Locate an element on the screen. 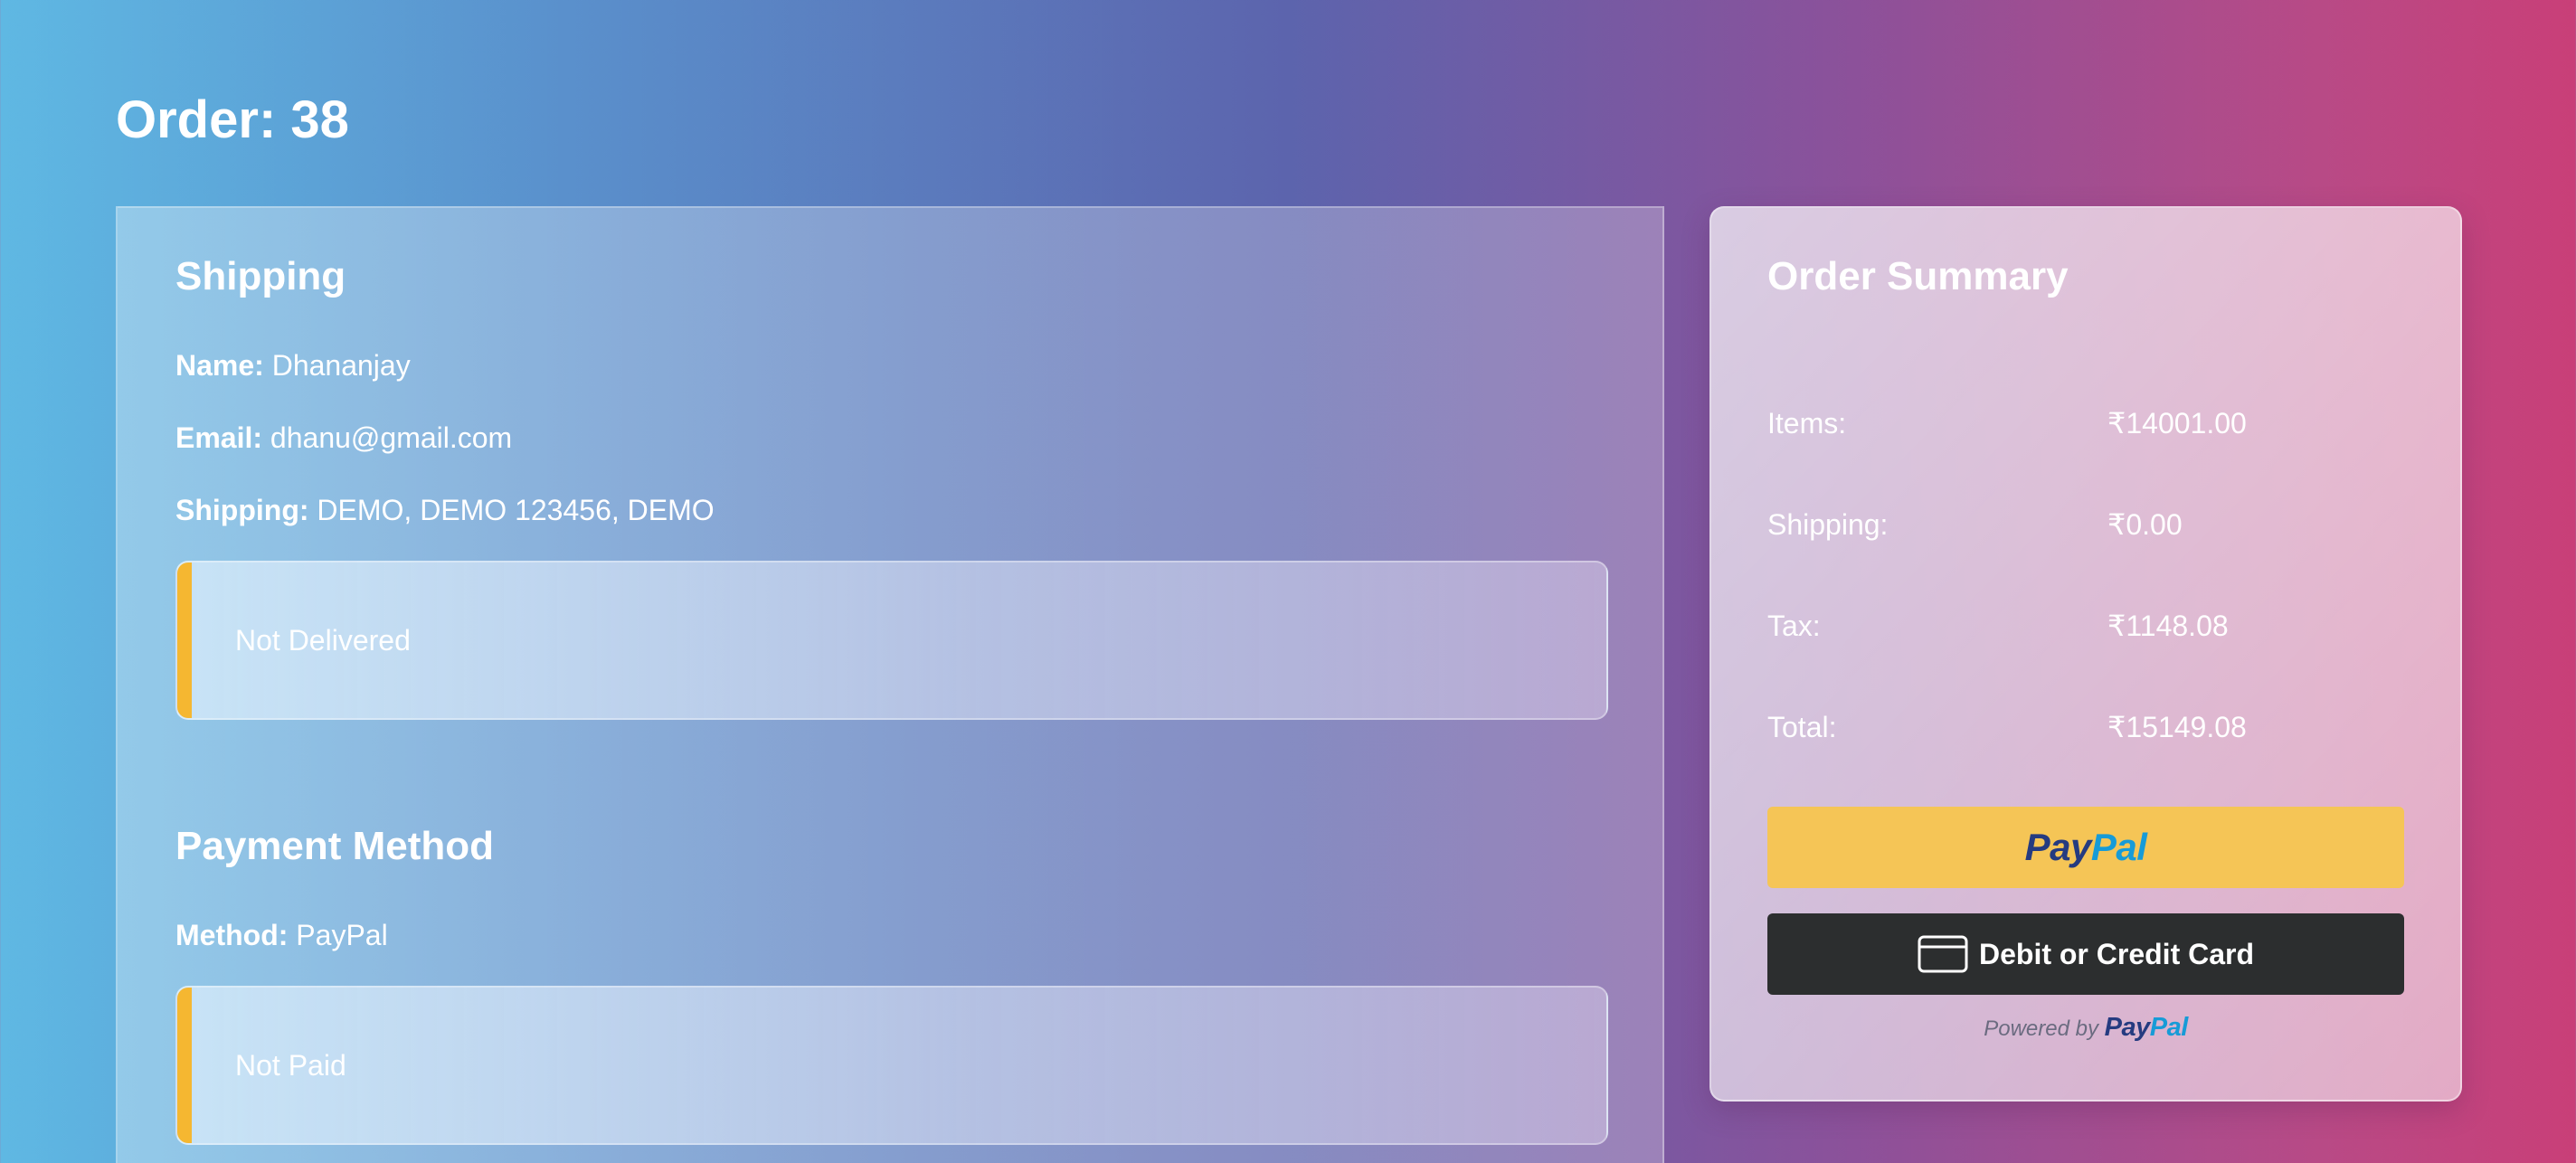 Image resolution: width=2576 pixels, height=1163 pixels. summary-row-shipping: Shipping: ₹0.00 is located at coordinates (2084, 524).